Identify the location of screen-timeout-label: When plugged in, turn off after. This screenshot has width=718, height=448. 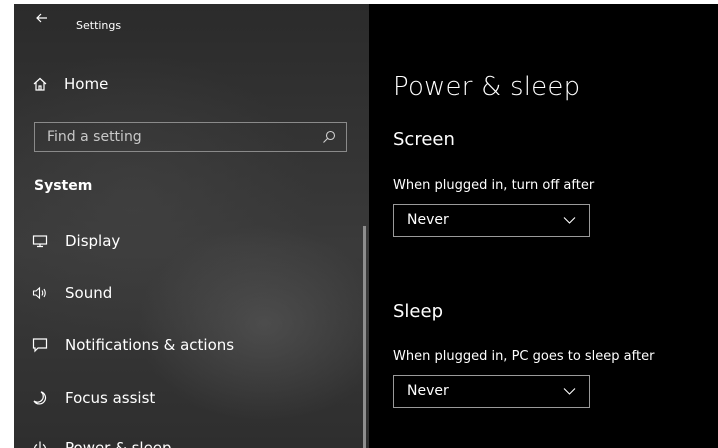
(494, 185).